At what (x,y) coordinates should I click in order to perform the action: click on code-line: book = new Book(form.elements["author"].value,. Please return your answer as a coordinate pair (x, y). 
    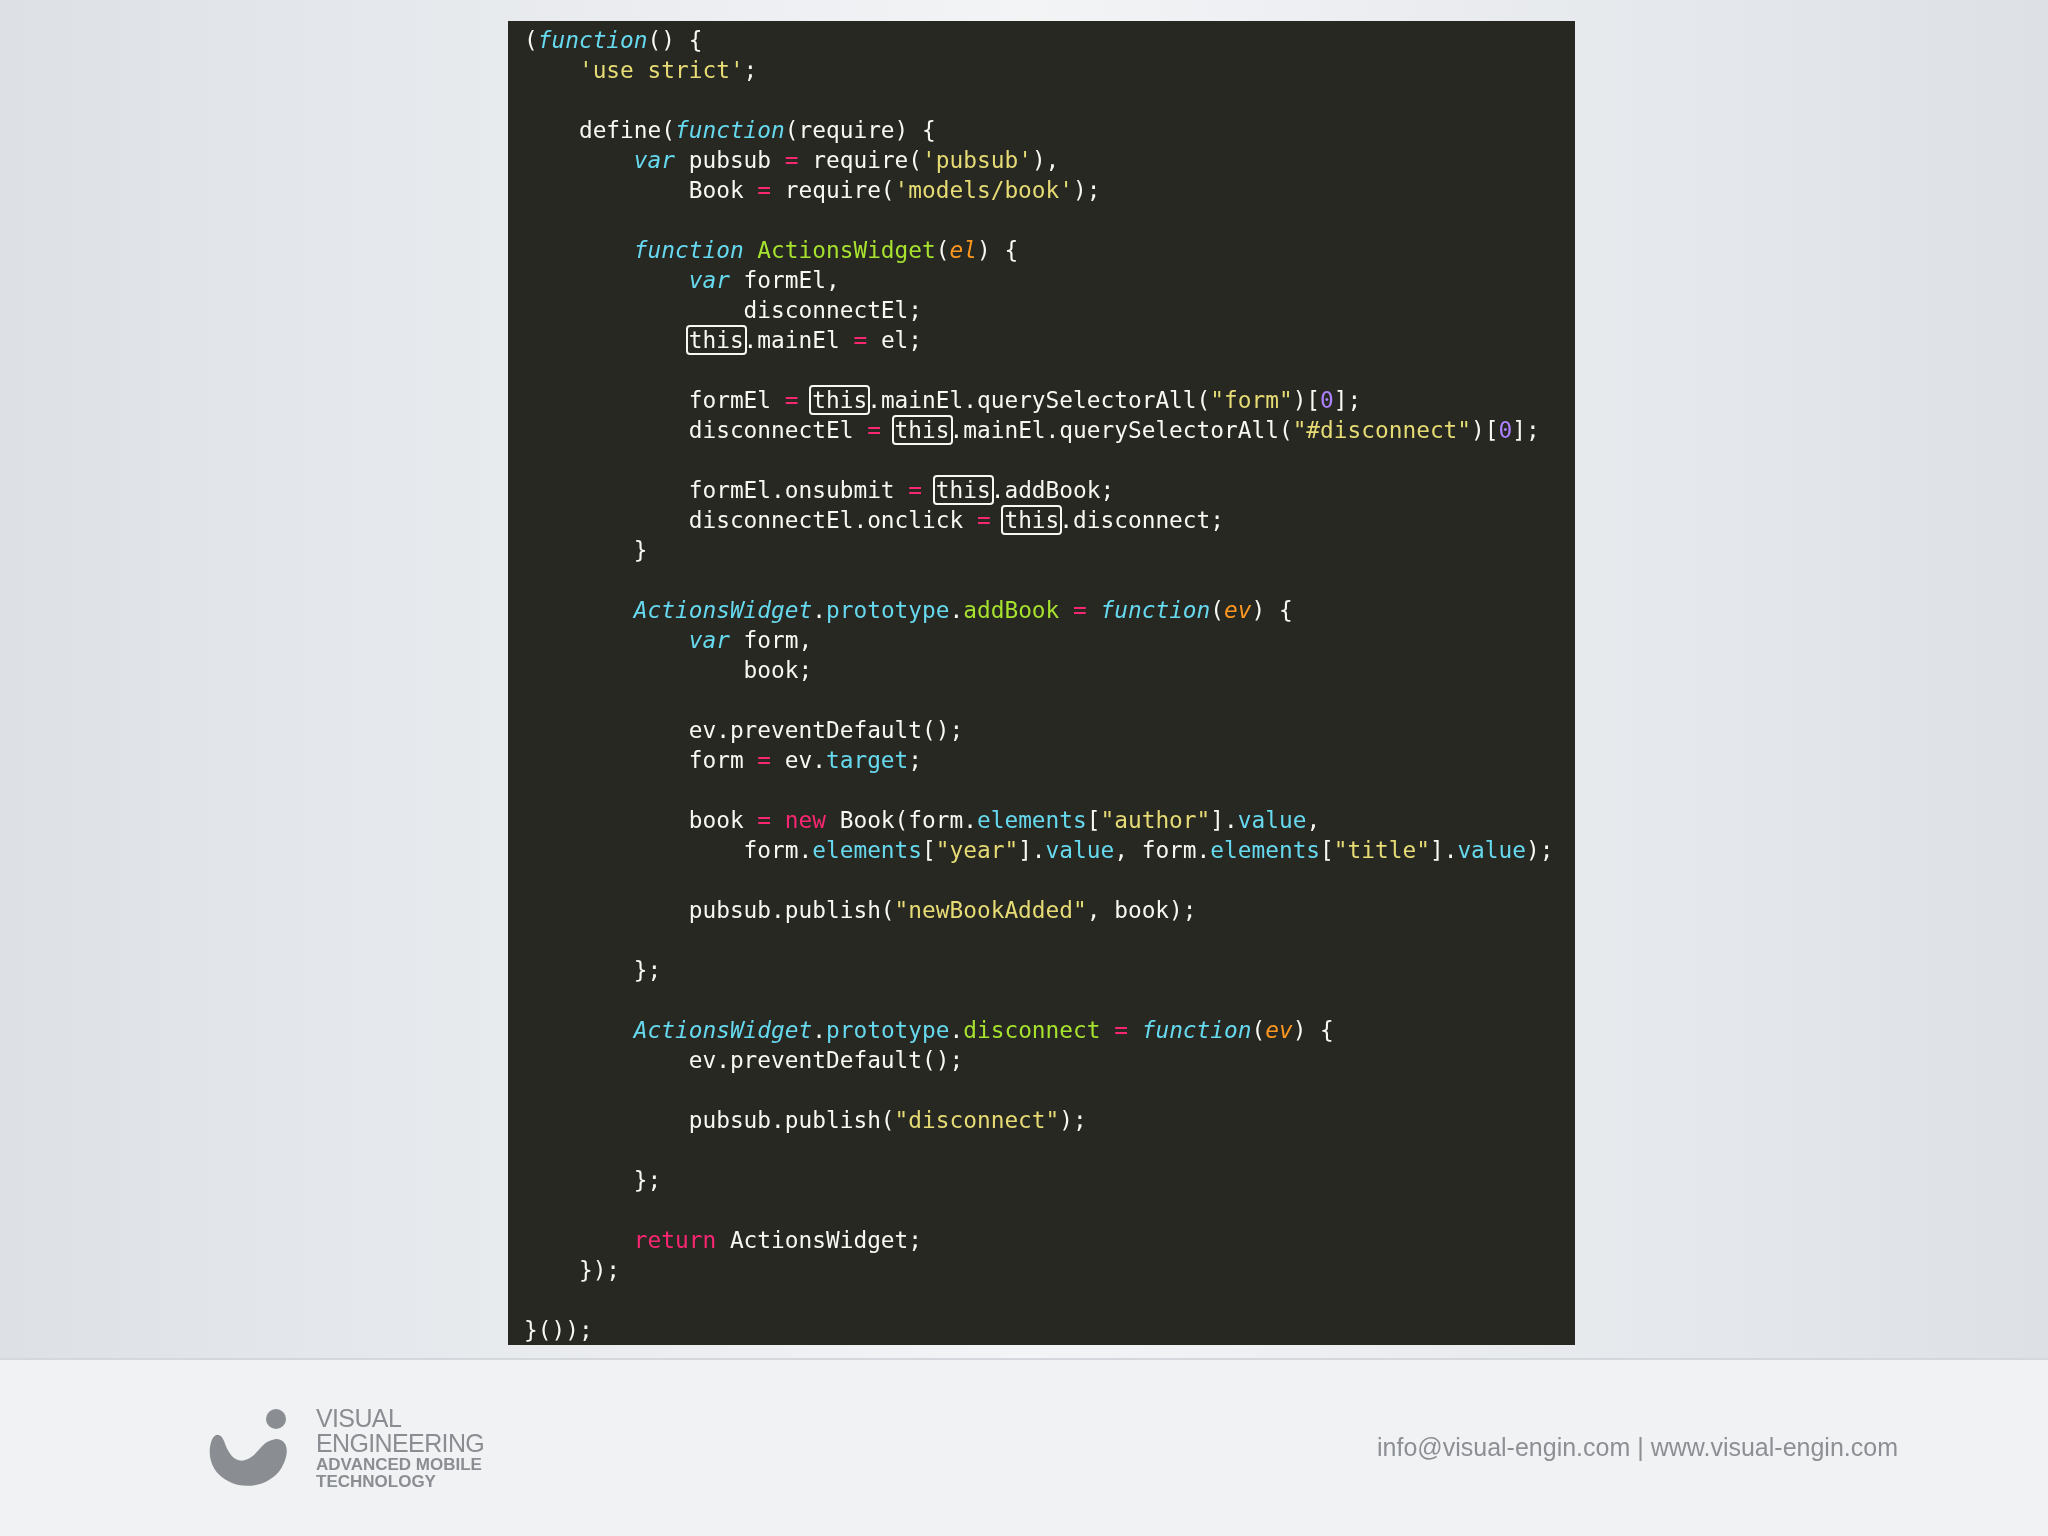
    Looking at the image, I should click on (1004, 820).